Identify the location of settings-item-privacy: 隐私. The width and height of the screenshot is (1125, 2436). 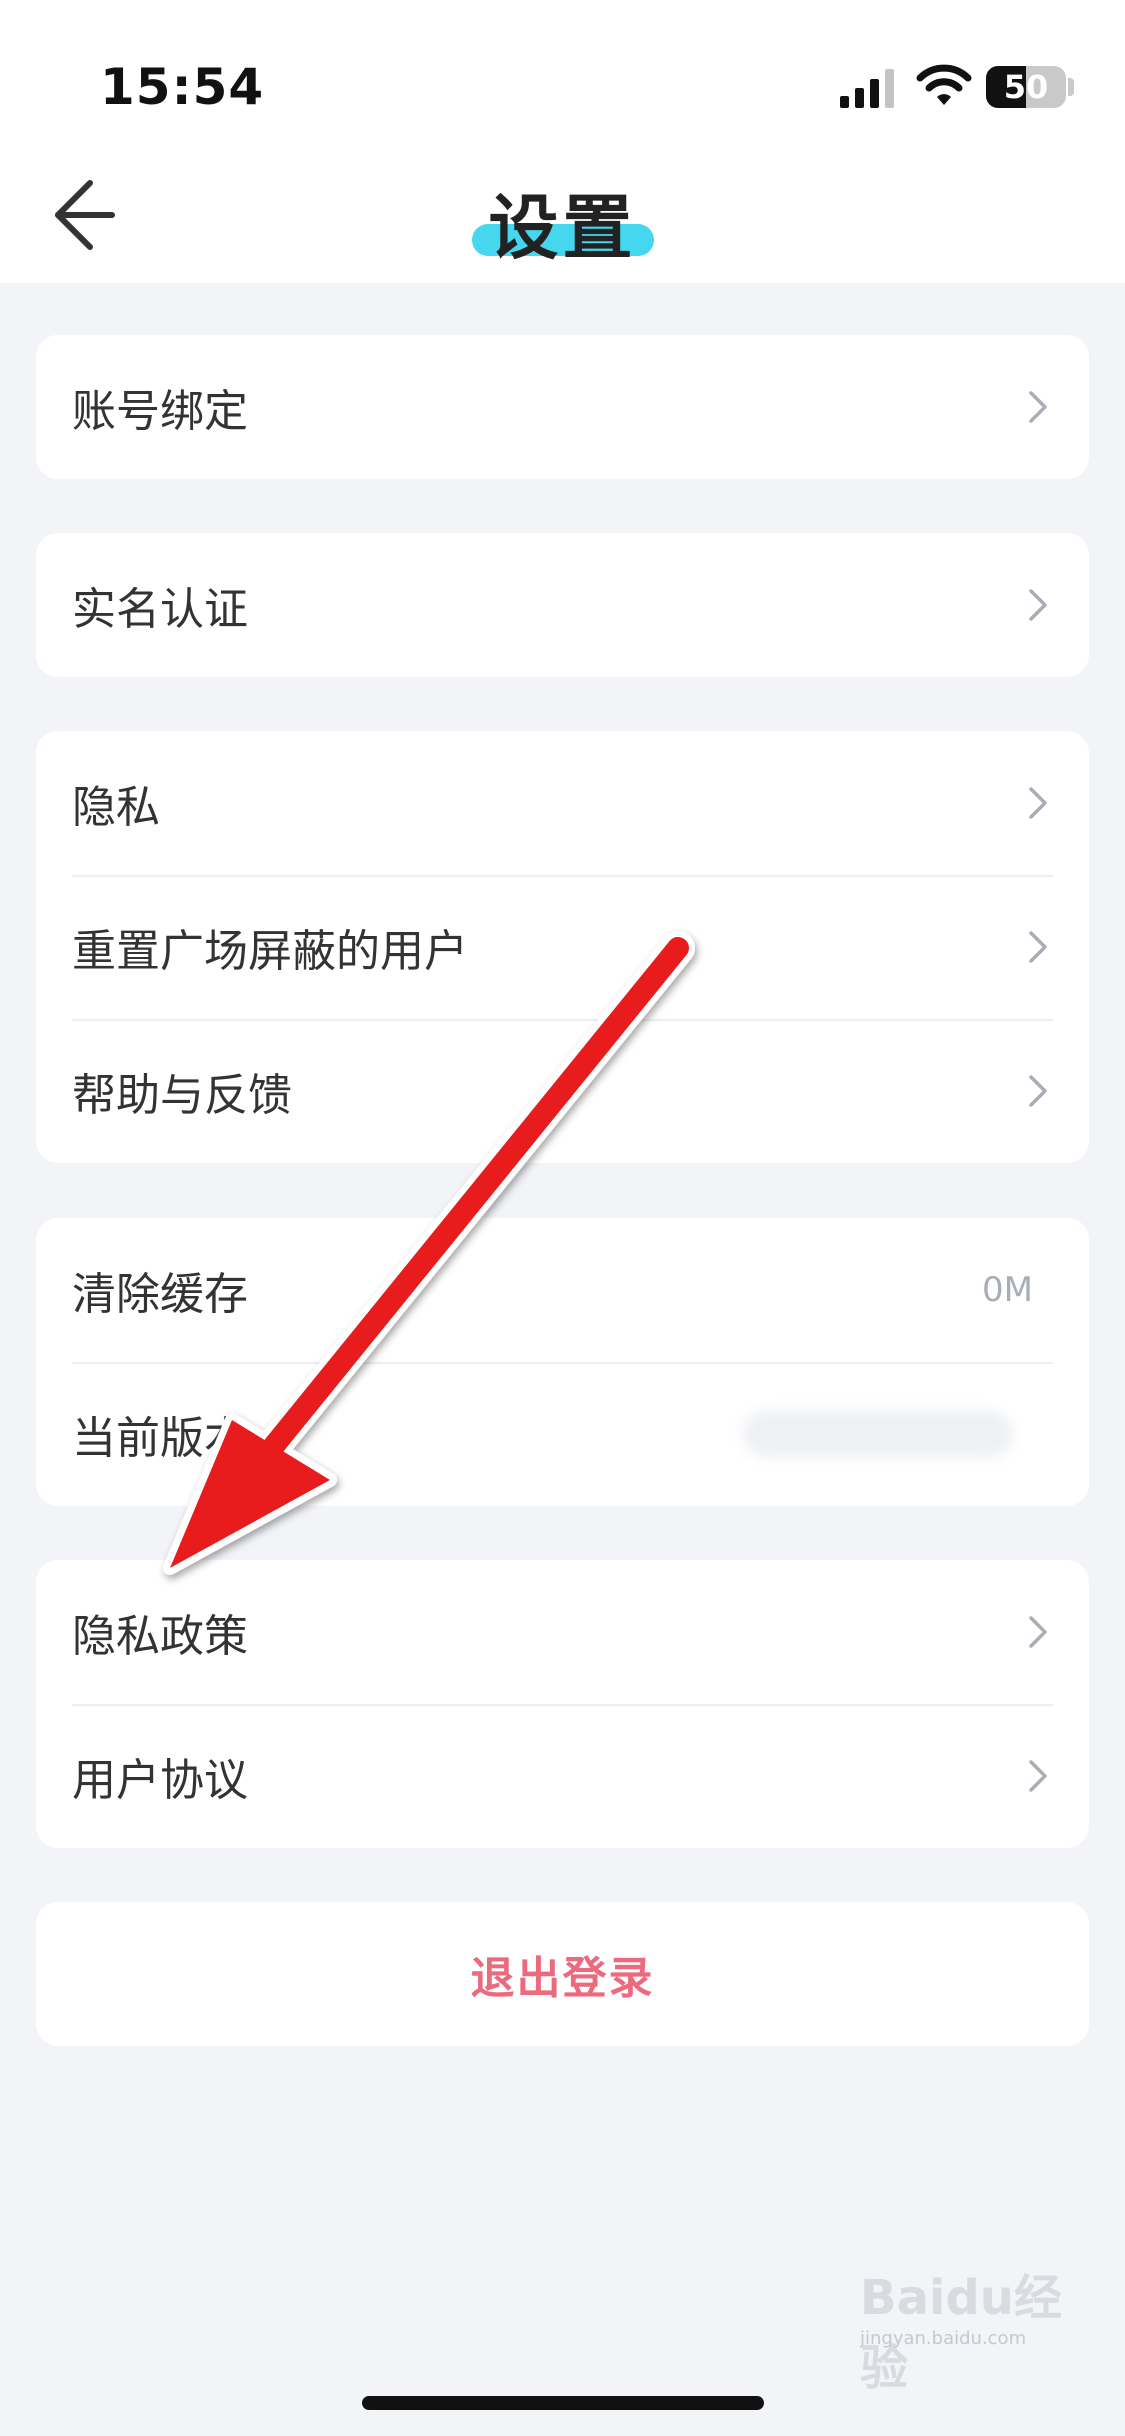
(562, 803).